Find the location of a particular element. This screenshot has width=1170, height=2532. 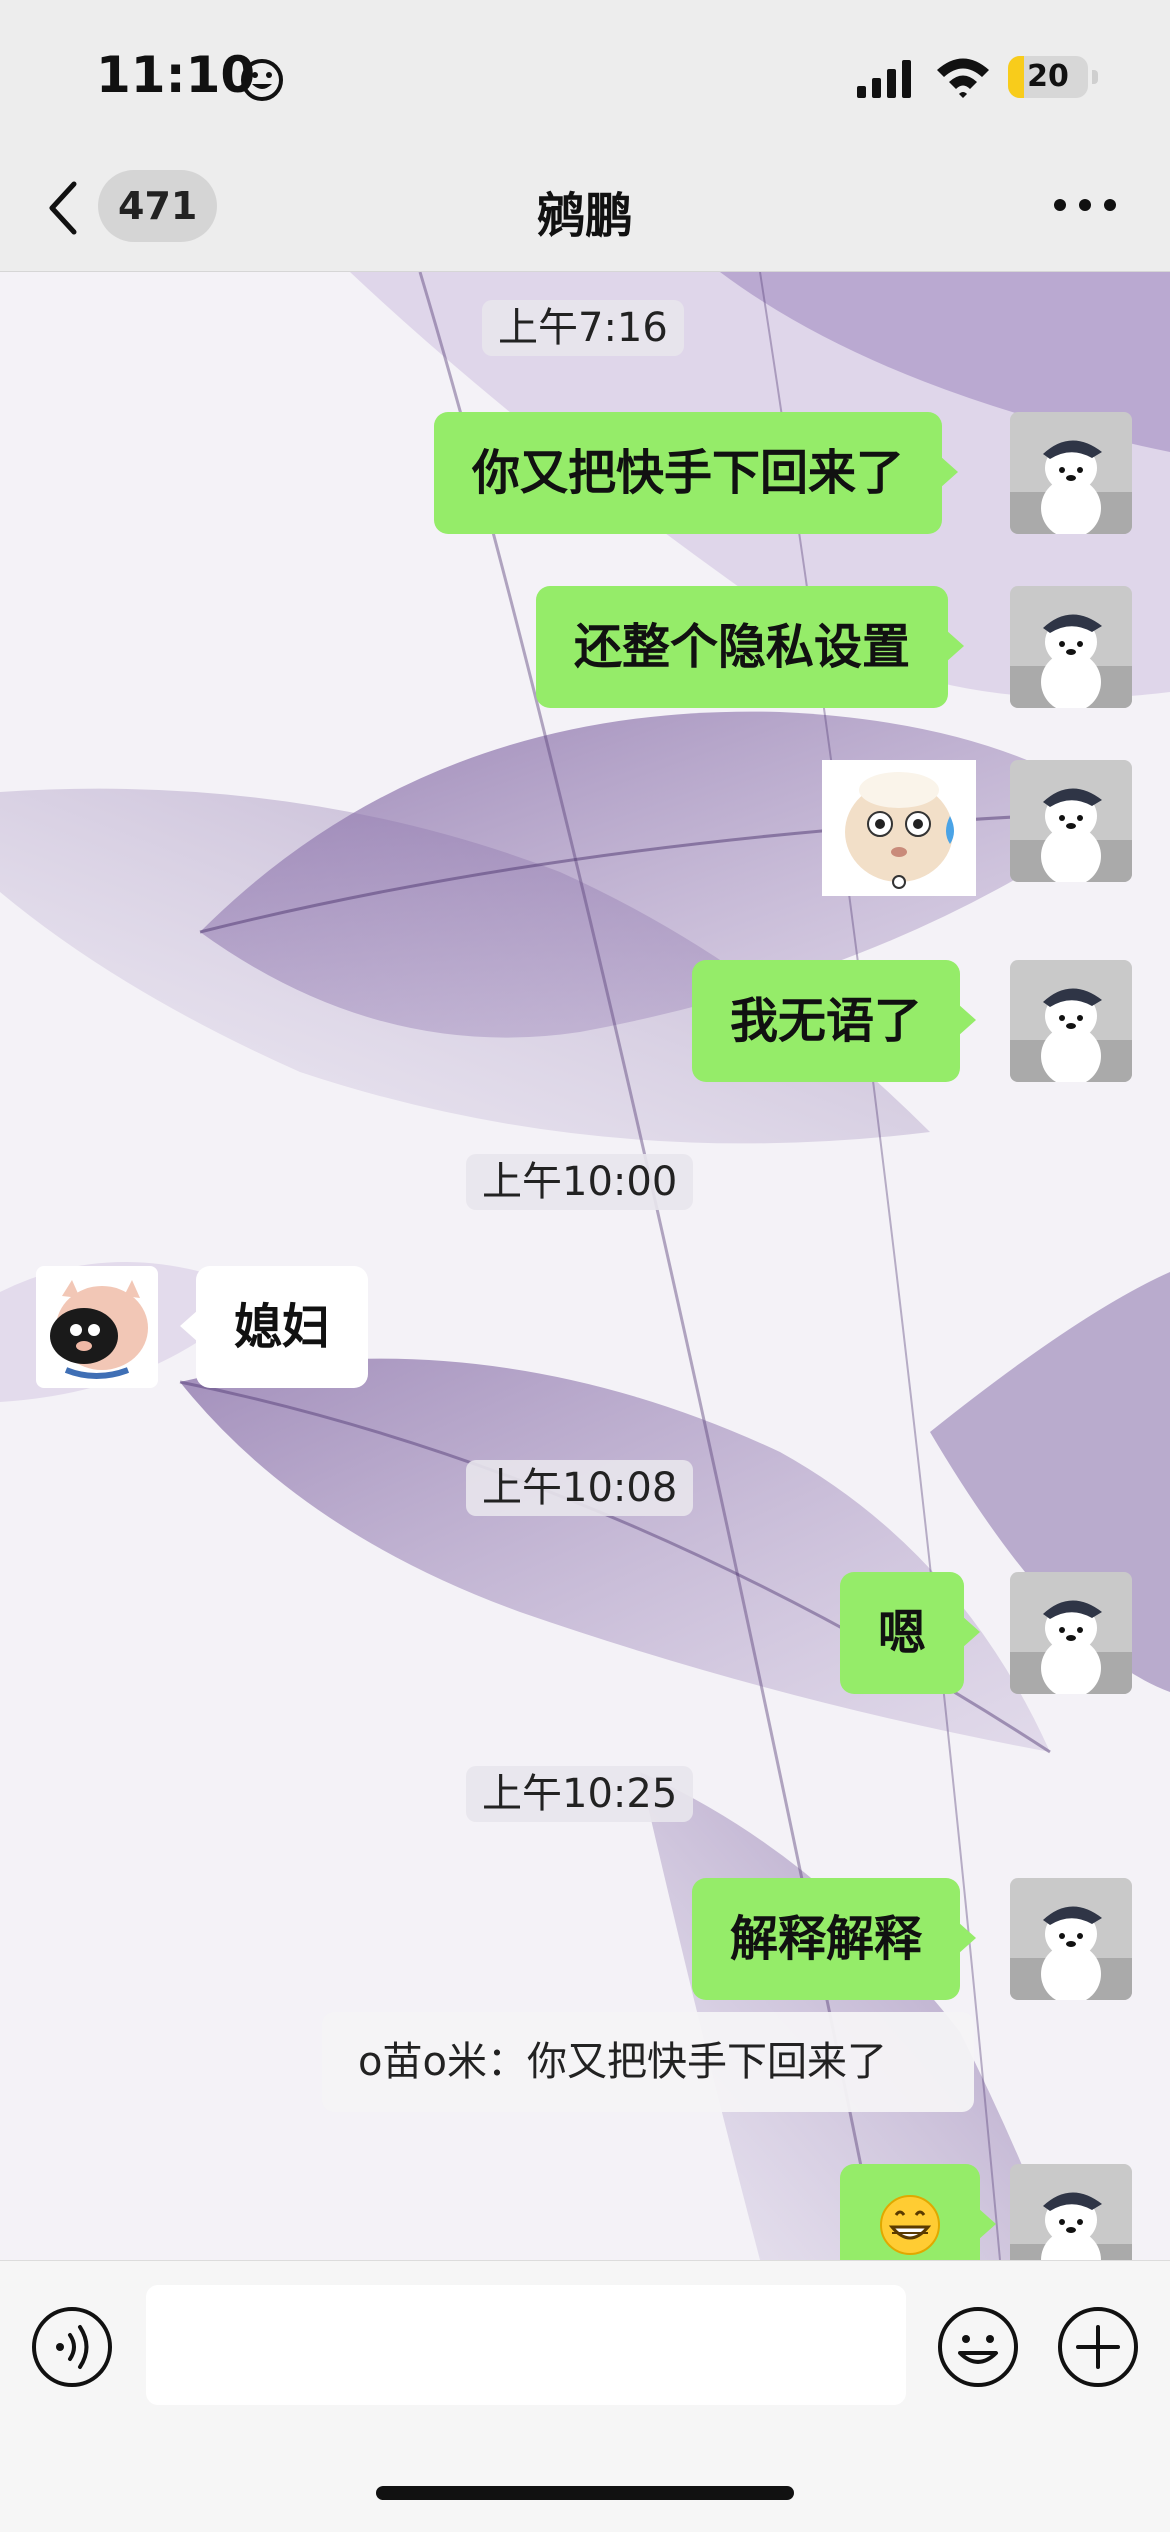

sweating-sheep-sticker is located at coordinates (899, 828).